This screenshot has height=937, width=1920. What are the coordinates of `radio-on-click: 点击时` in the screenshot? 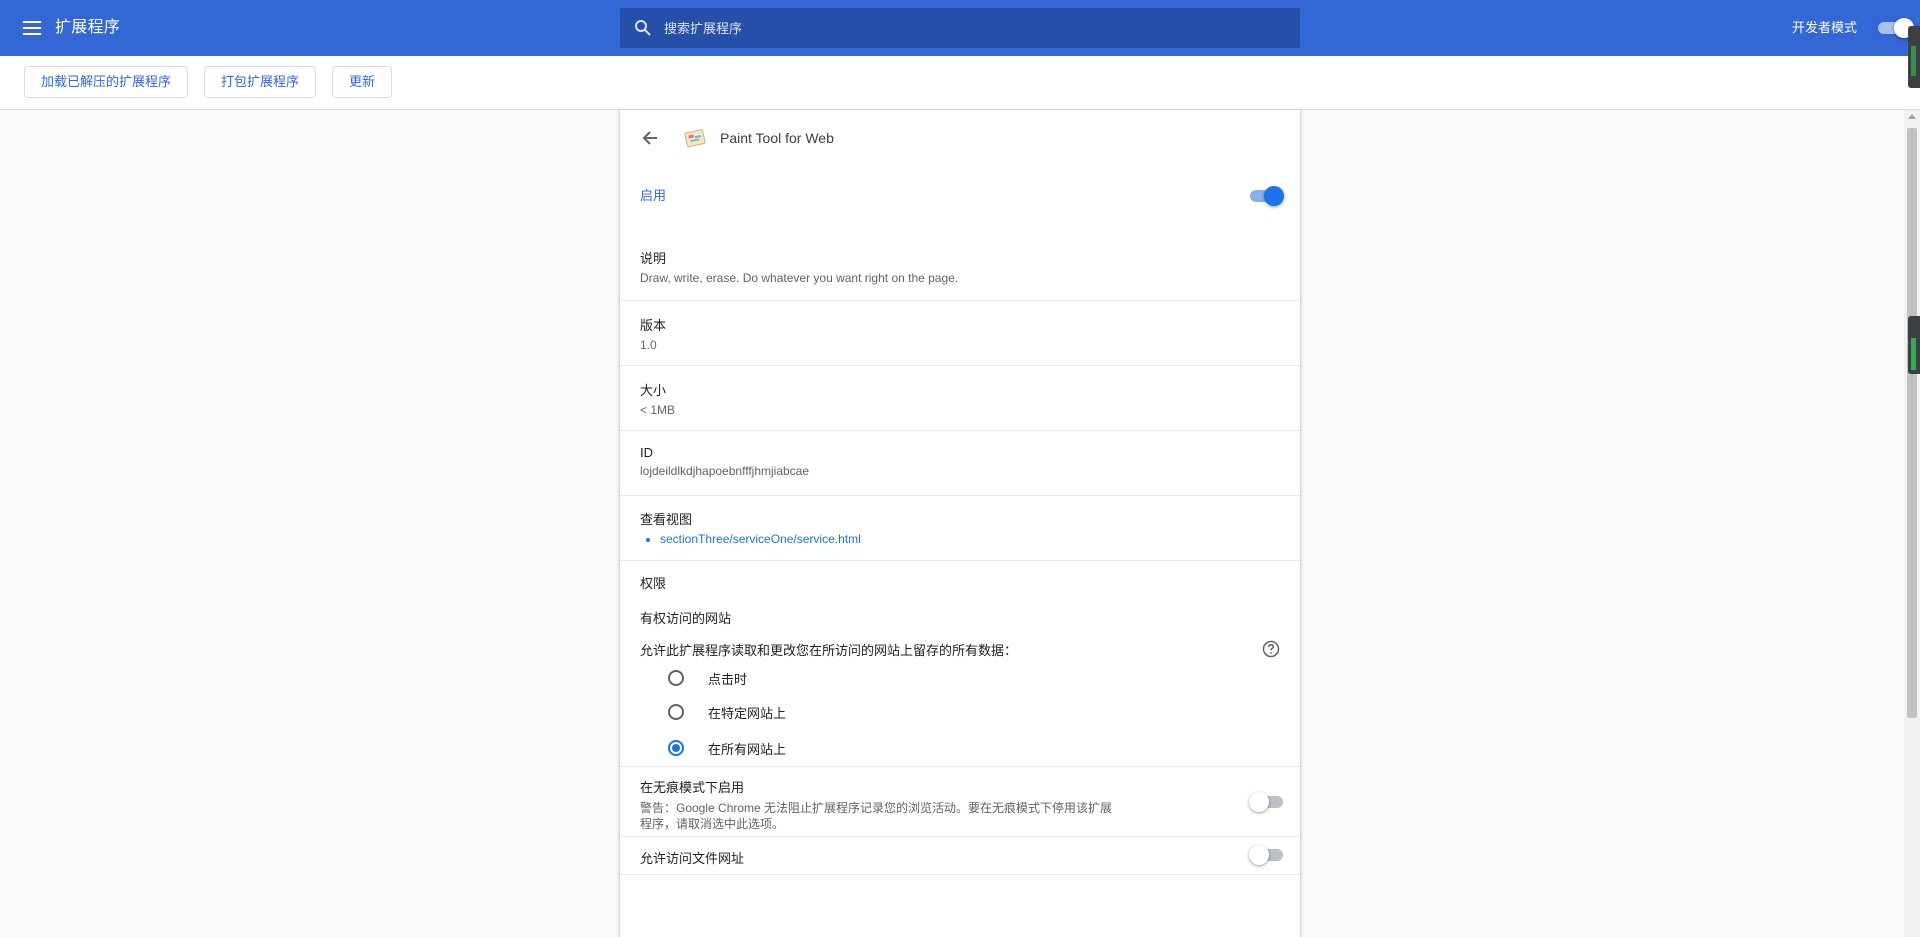 It's located at (707, 678).